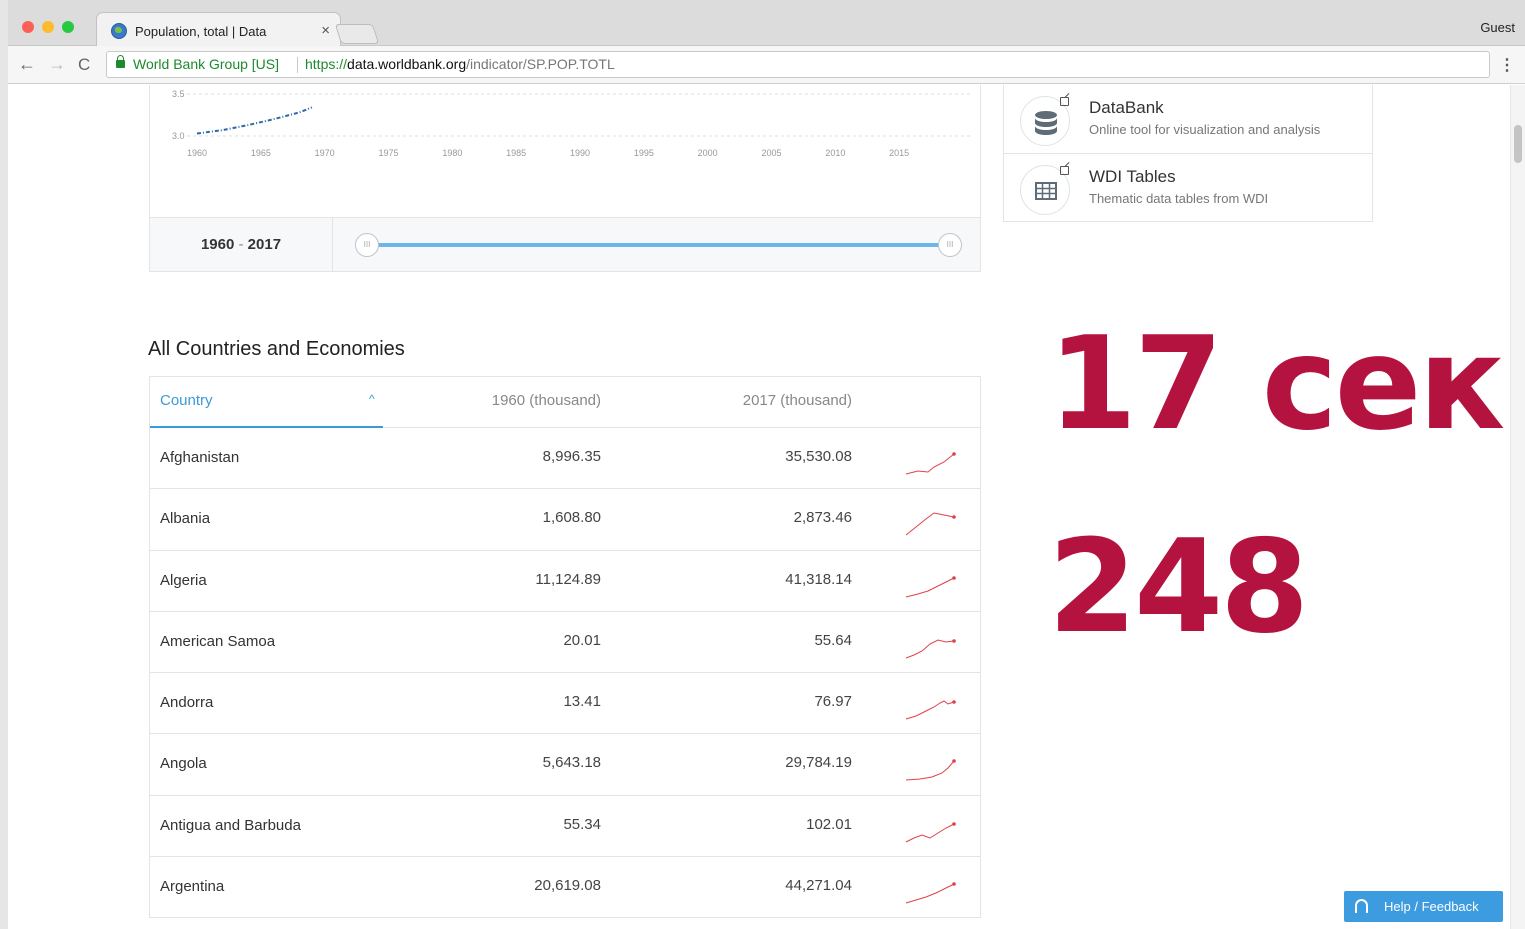  What do you see at coordinates (325, 153) in the screenshot?
I see `x-tick-label: 1970` at bounding box center [325, 153].